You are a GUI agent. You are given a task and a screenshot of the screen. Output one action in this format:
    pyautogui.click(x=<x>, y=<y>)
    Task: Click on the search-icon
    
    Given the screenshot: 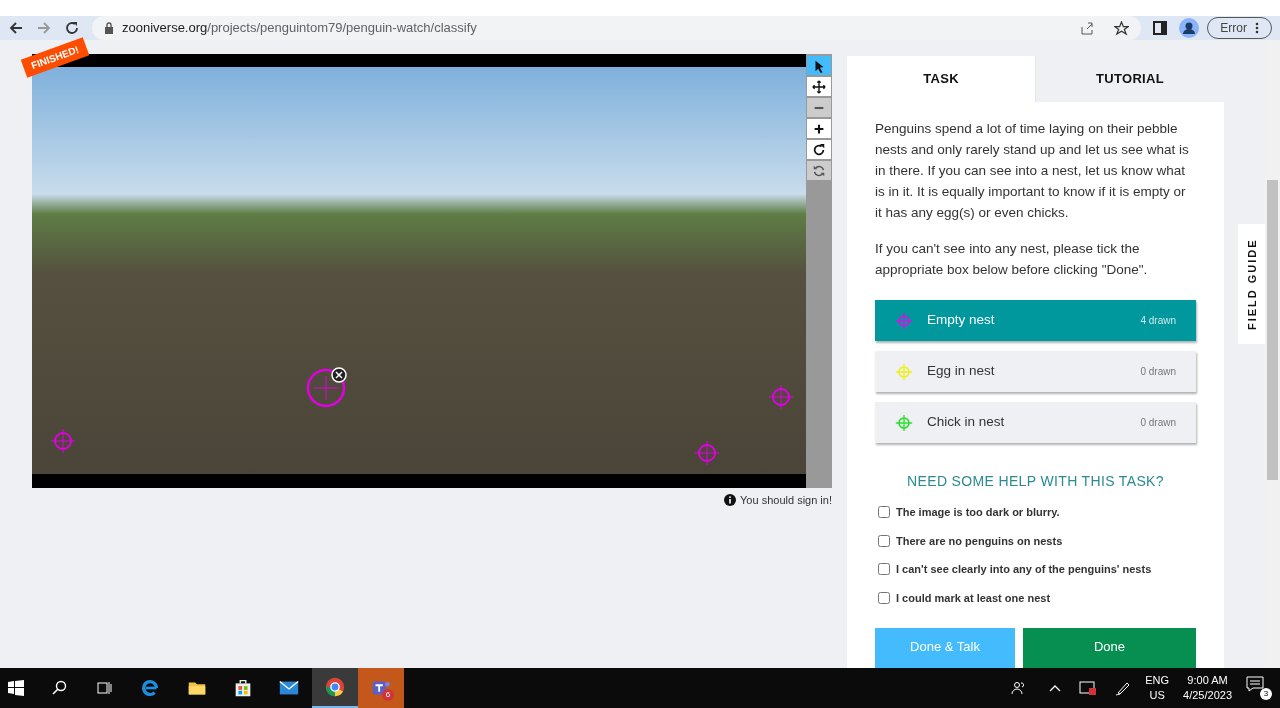 What is the action you would take?
    pyautogui.click(x=60, y=688)
    